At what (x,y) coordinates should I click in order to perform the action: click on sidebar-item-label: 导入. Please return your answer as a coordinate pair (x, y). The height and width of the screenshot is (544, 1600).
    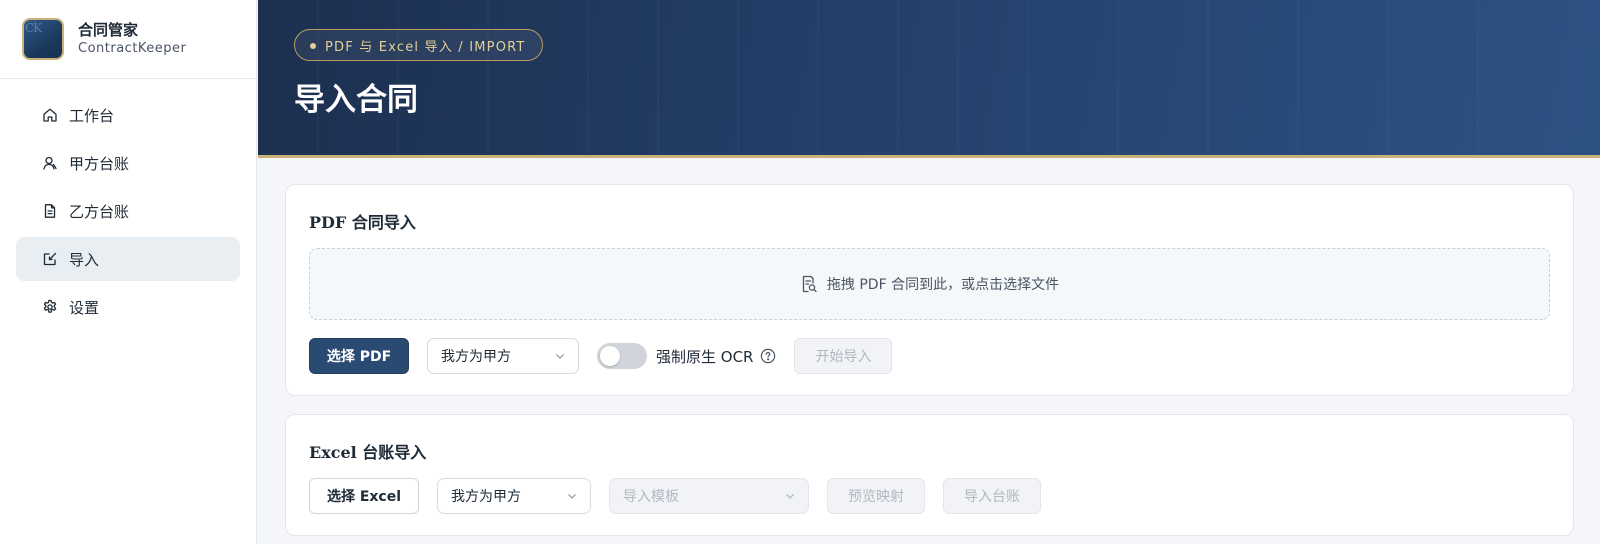
    Looking at the image, I should click on (84, 259).